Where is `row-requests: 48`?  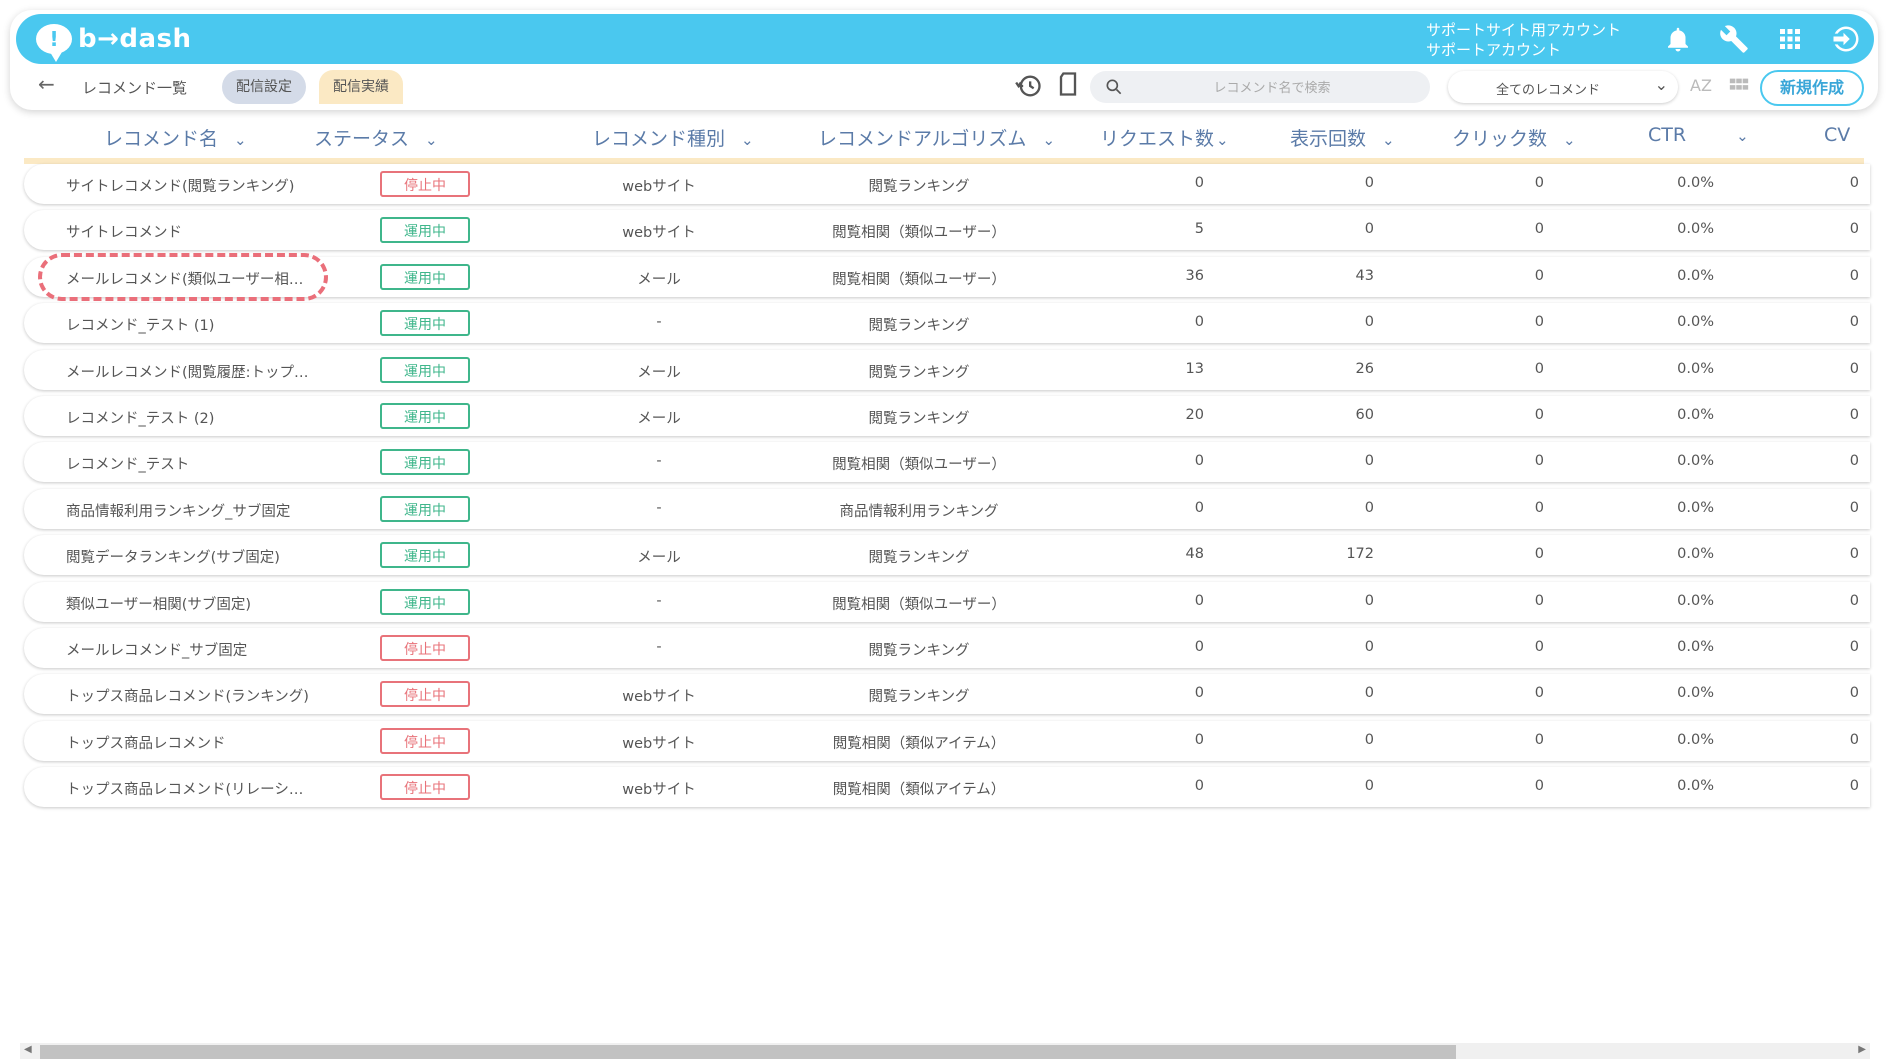 row-requests: 48 is located at coordinates (1194, 554).